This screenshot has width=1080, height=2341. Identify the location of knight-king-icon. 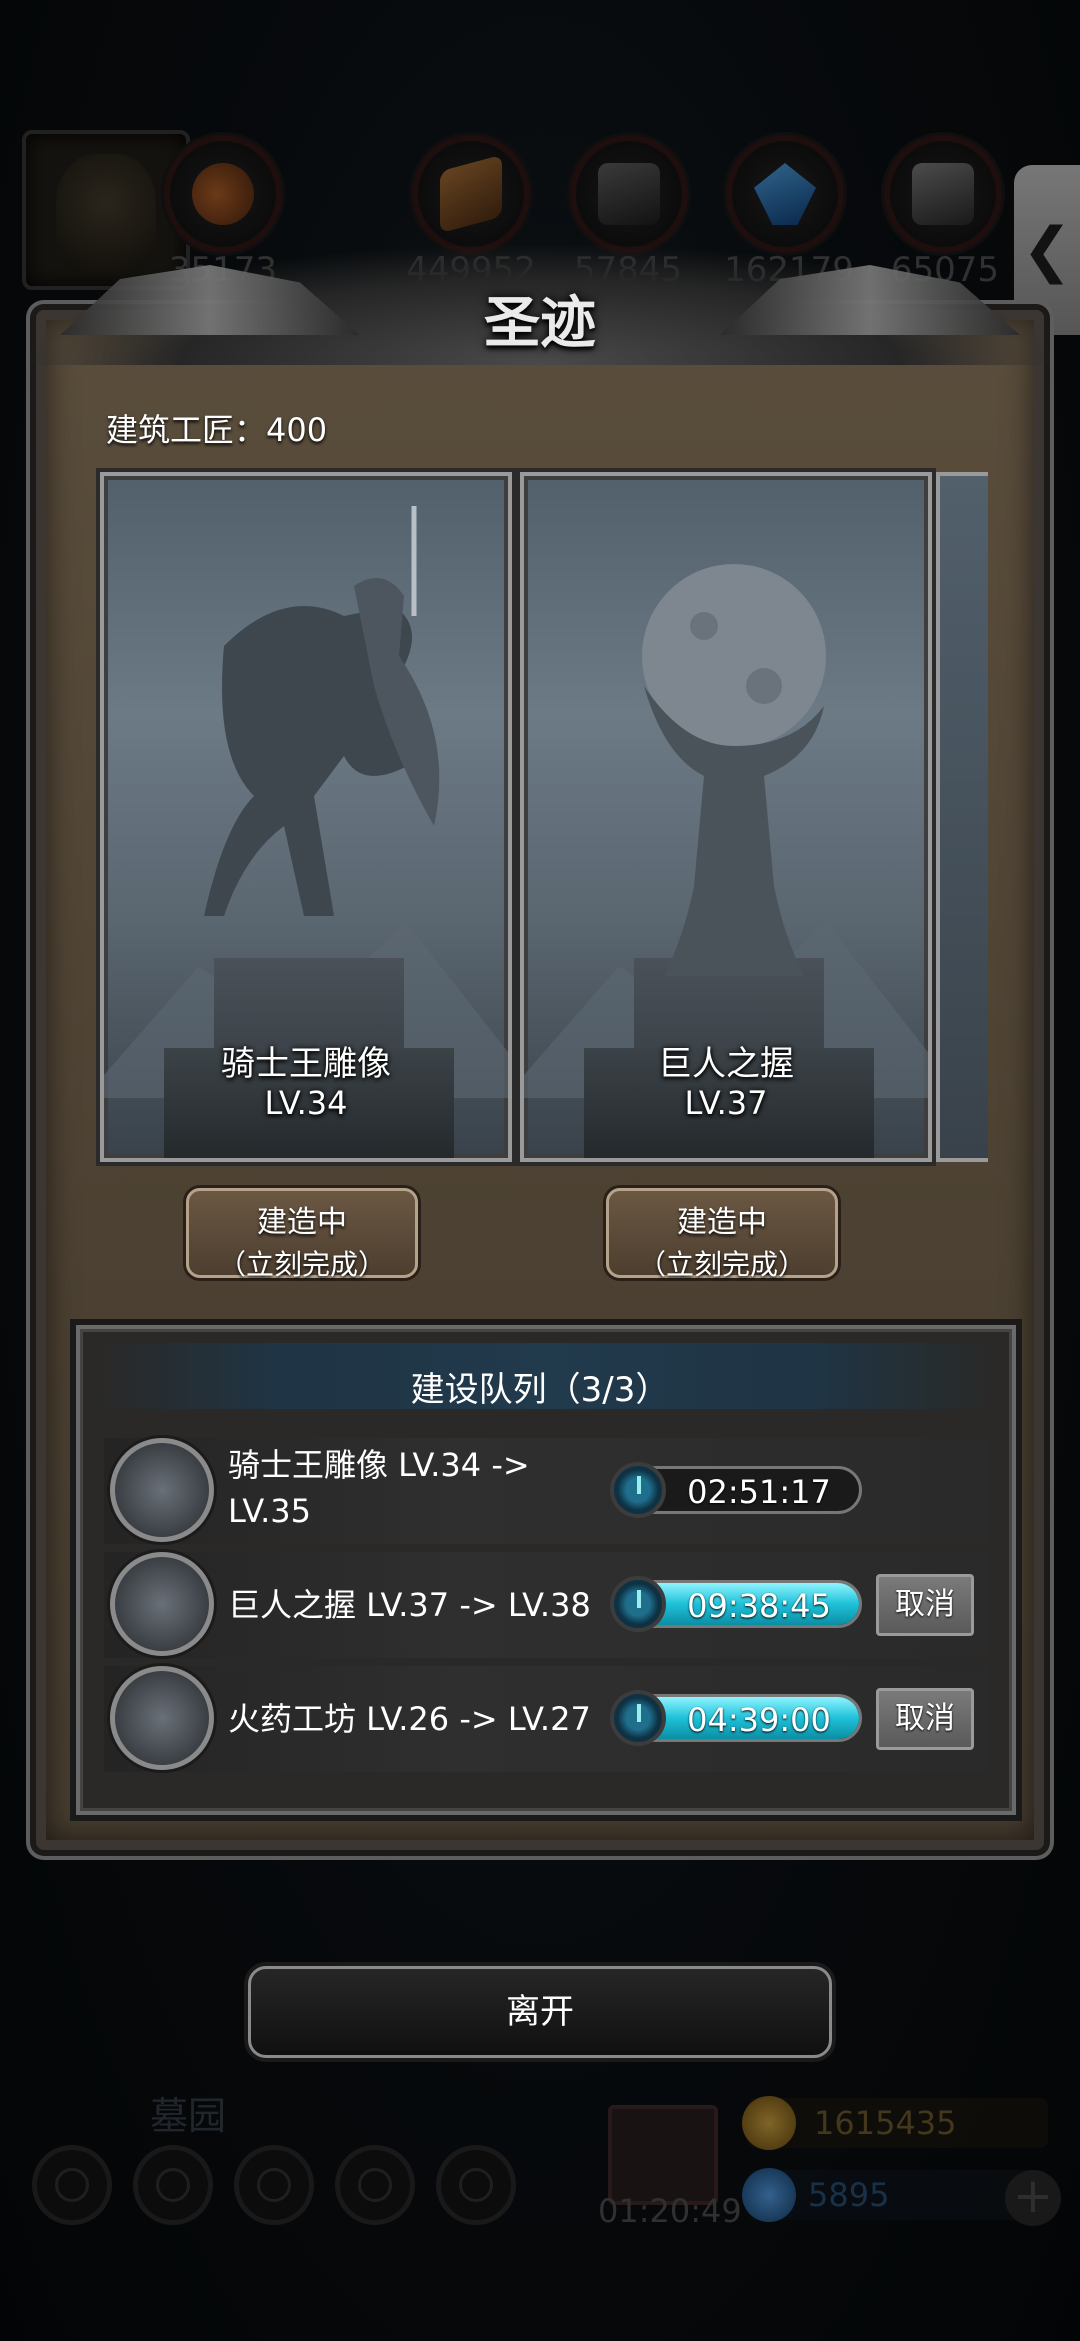
(162, 1490).